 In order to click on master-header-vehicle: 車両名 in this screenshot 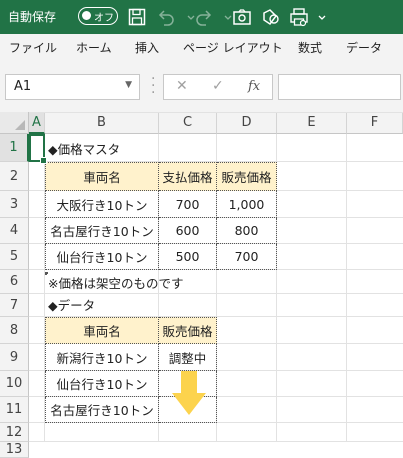, I will do `click(102, 176)`.